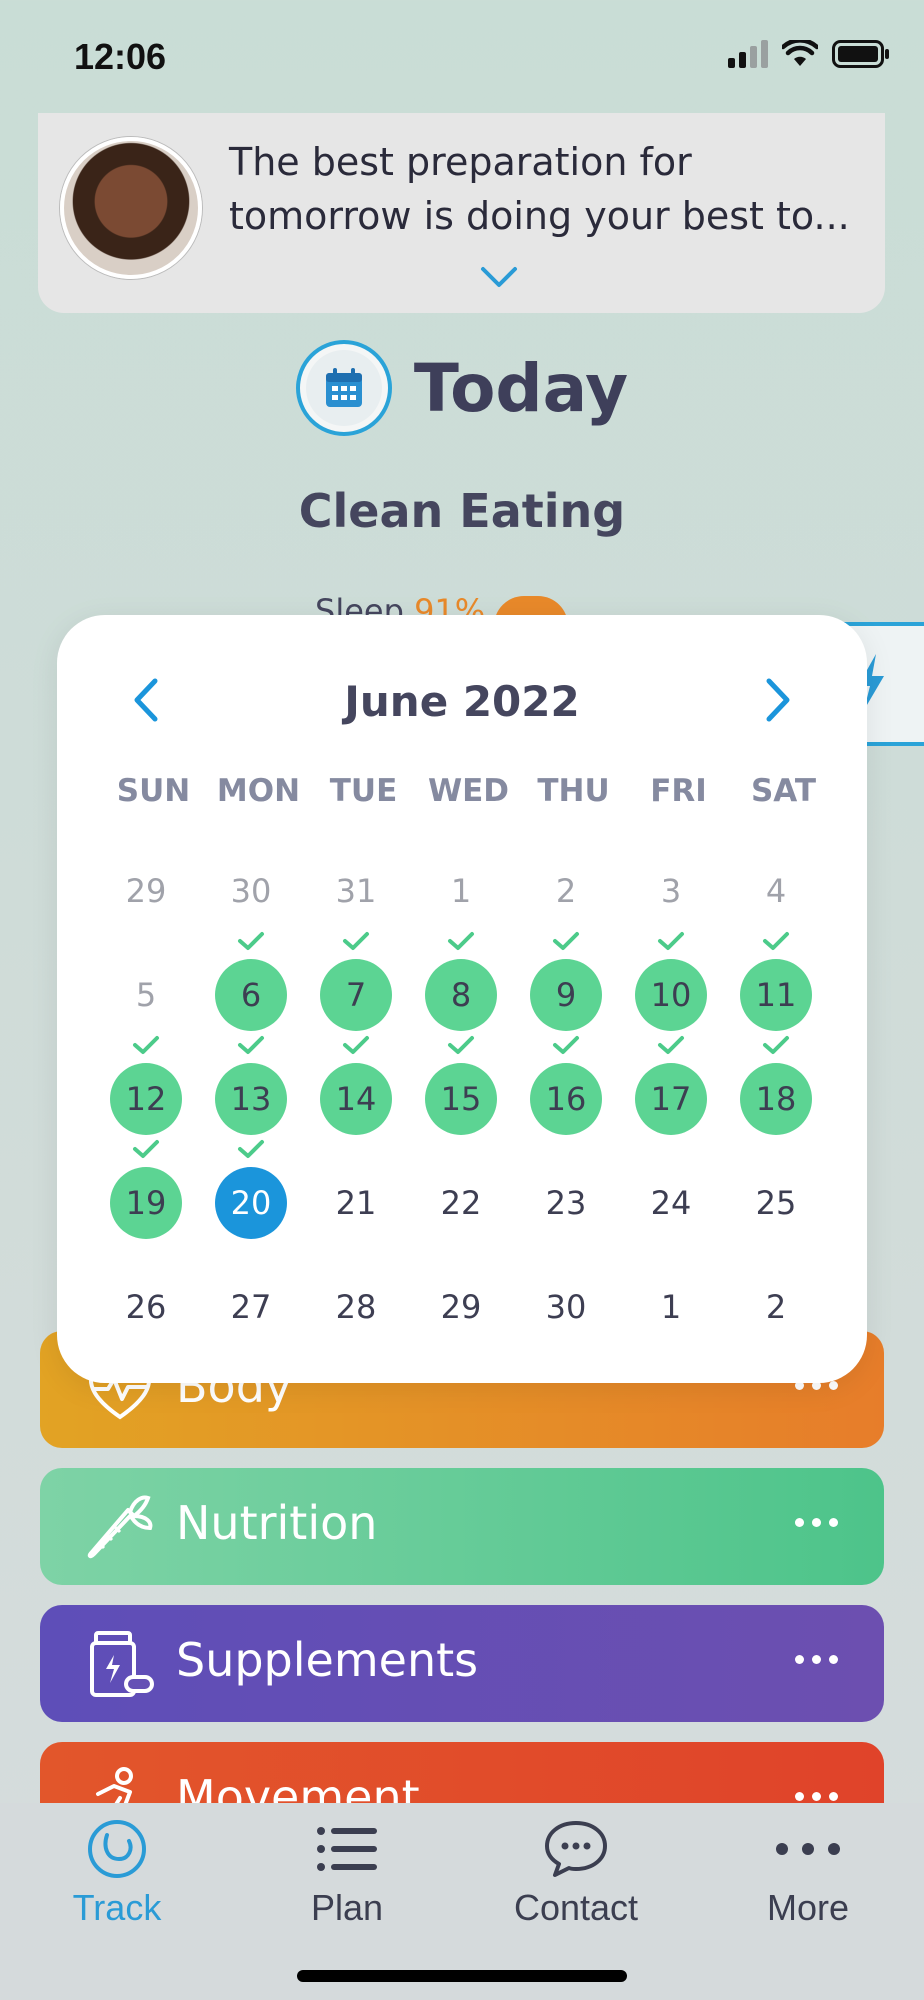 The height and width of the screenshot is (2000, 924). What do you see at coordinates (120, 56) in the screenshot?
I see `status-time: 12:06` at bounding box center [120, 56].